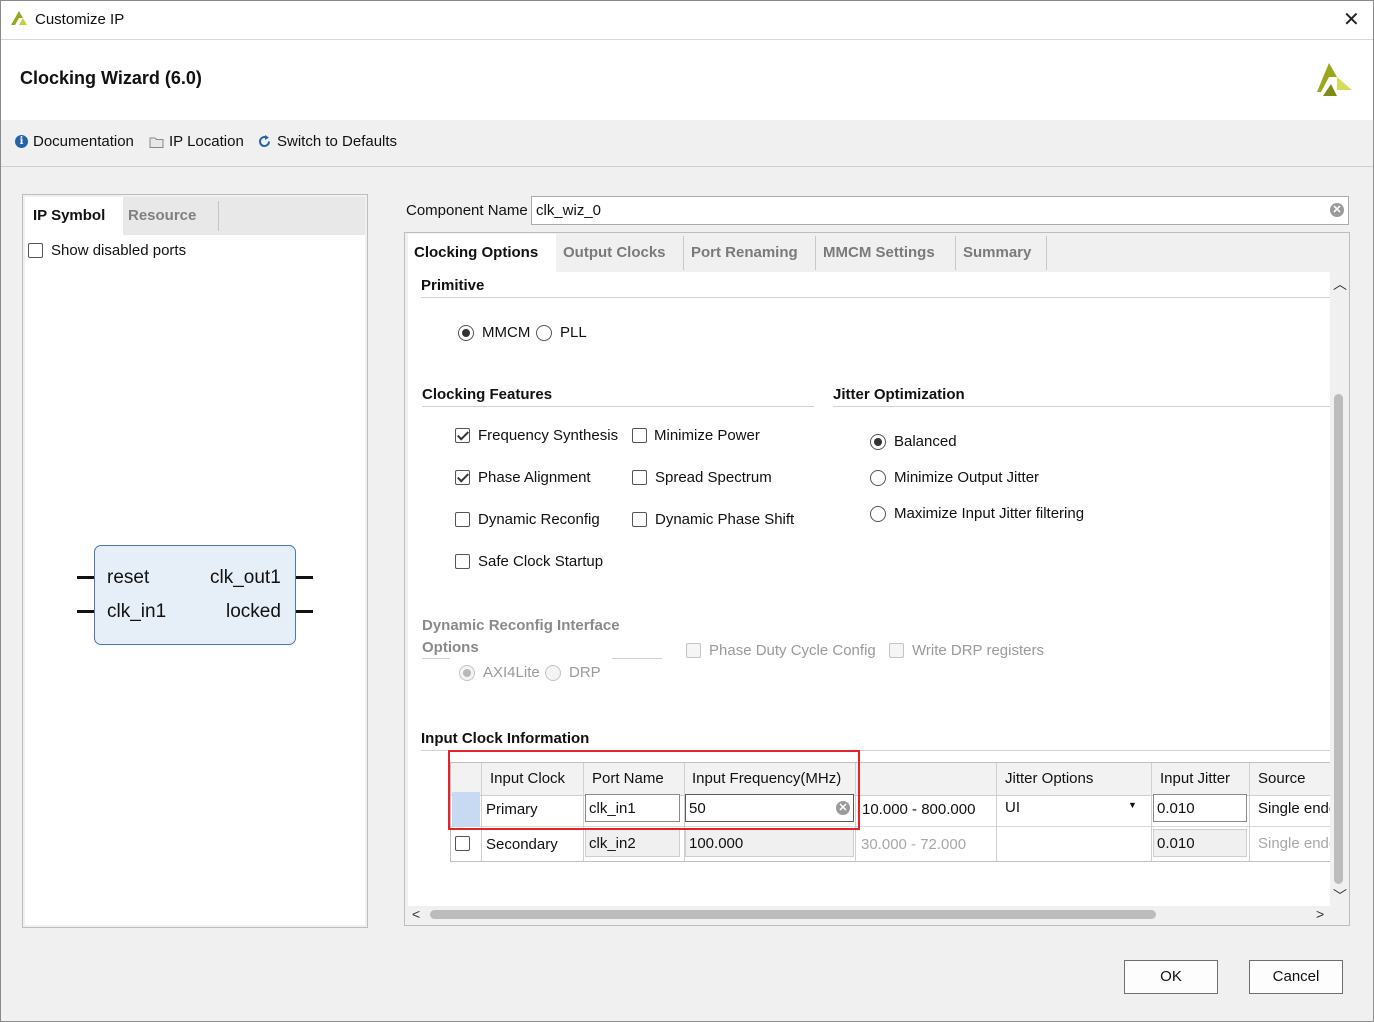 This screenshot has width=1374, height=1022. What do you see at coordinates (940, 210) in the screenshot?
I see `component-name-input: clk_wiz_0` at bounding box center [940, 210].